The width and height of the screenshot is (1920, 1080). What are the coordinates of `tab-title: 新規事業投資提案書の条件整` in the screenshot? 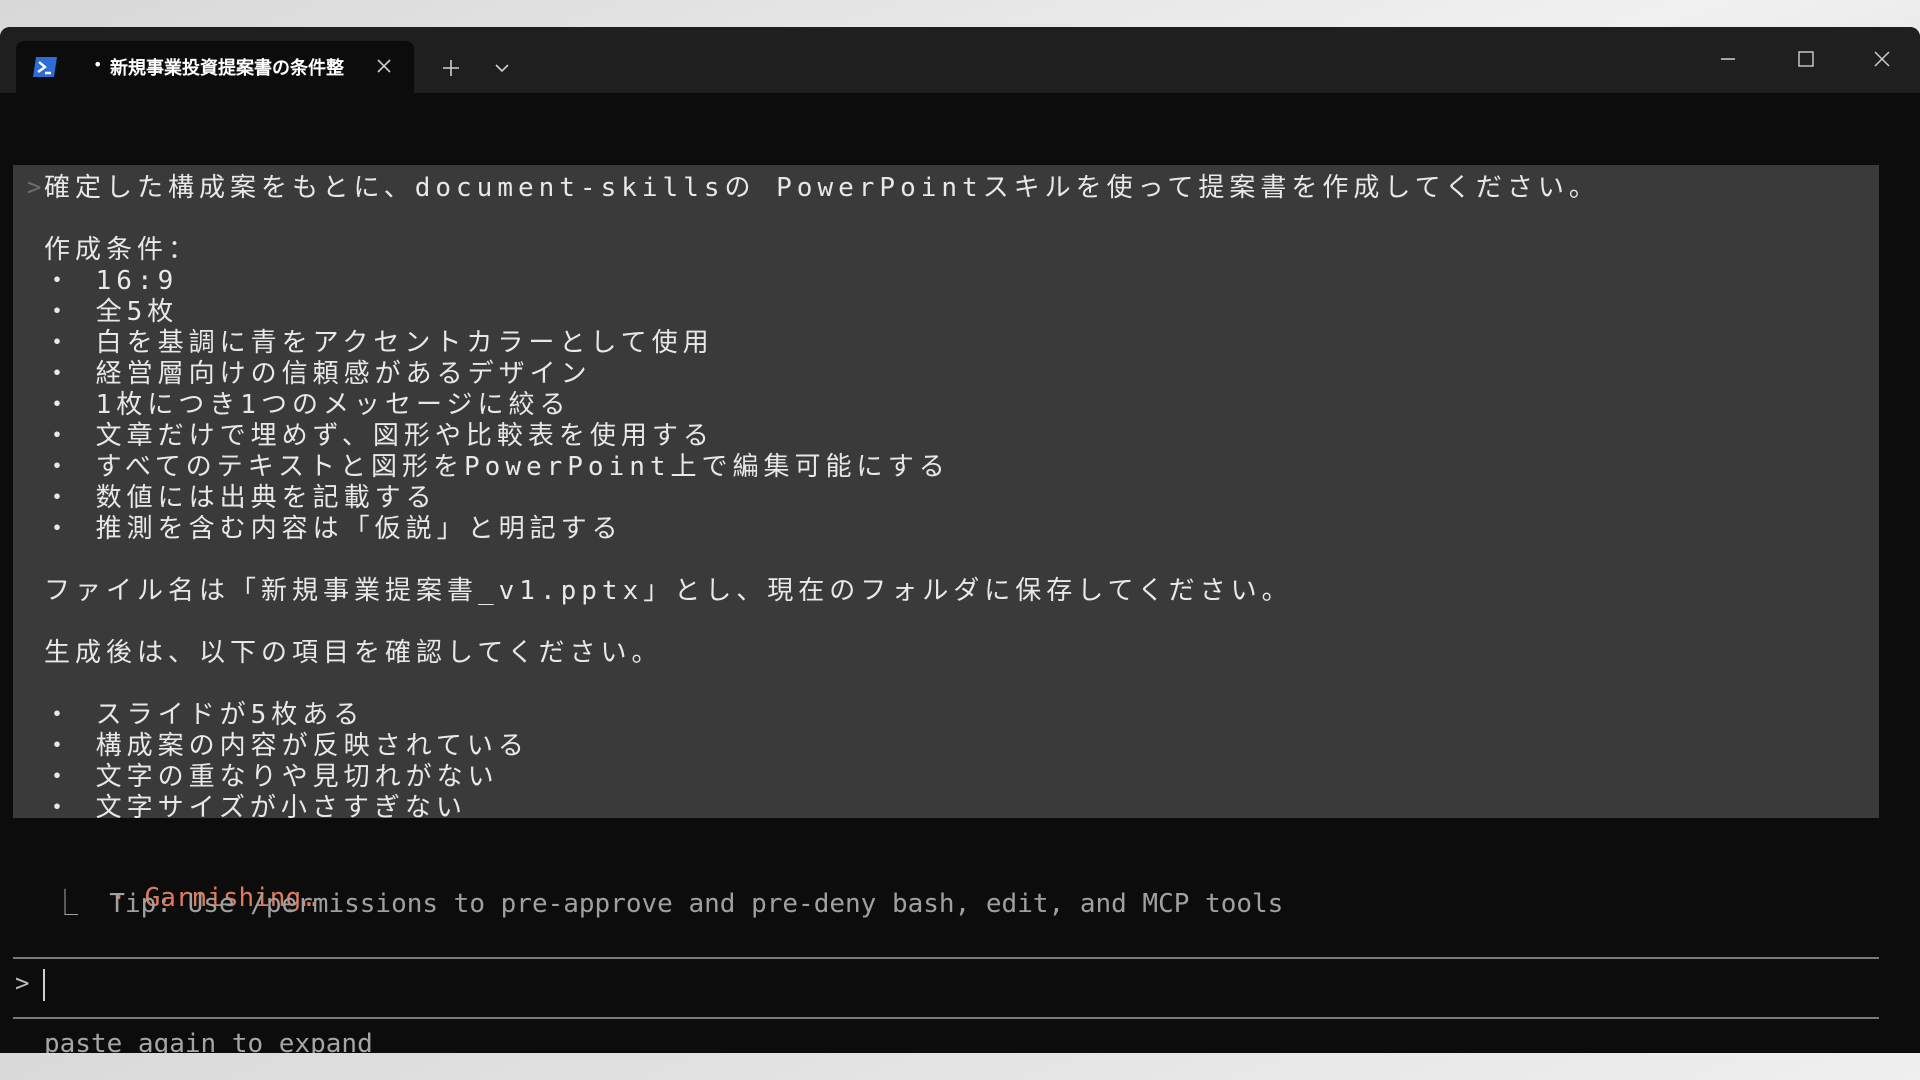 It's located at (227, 68).